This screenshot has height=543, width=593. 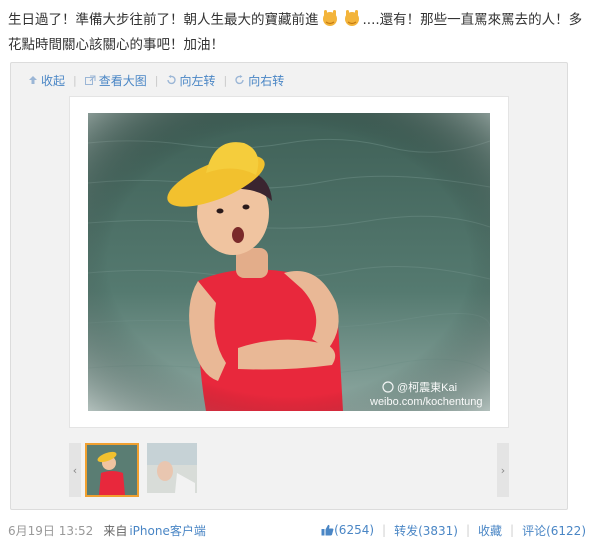 I want to click on post-source: 来自 iPhone客户端, so click(x=154, y=530).